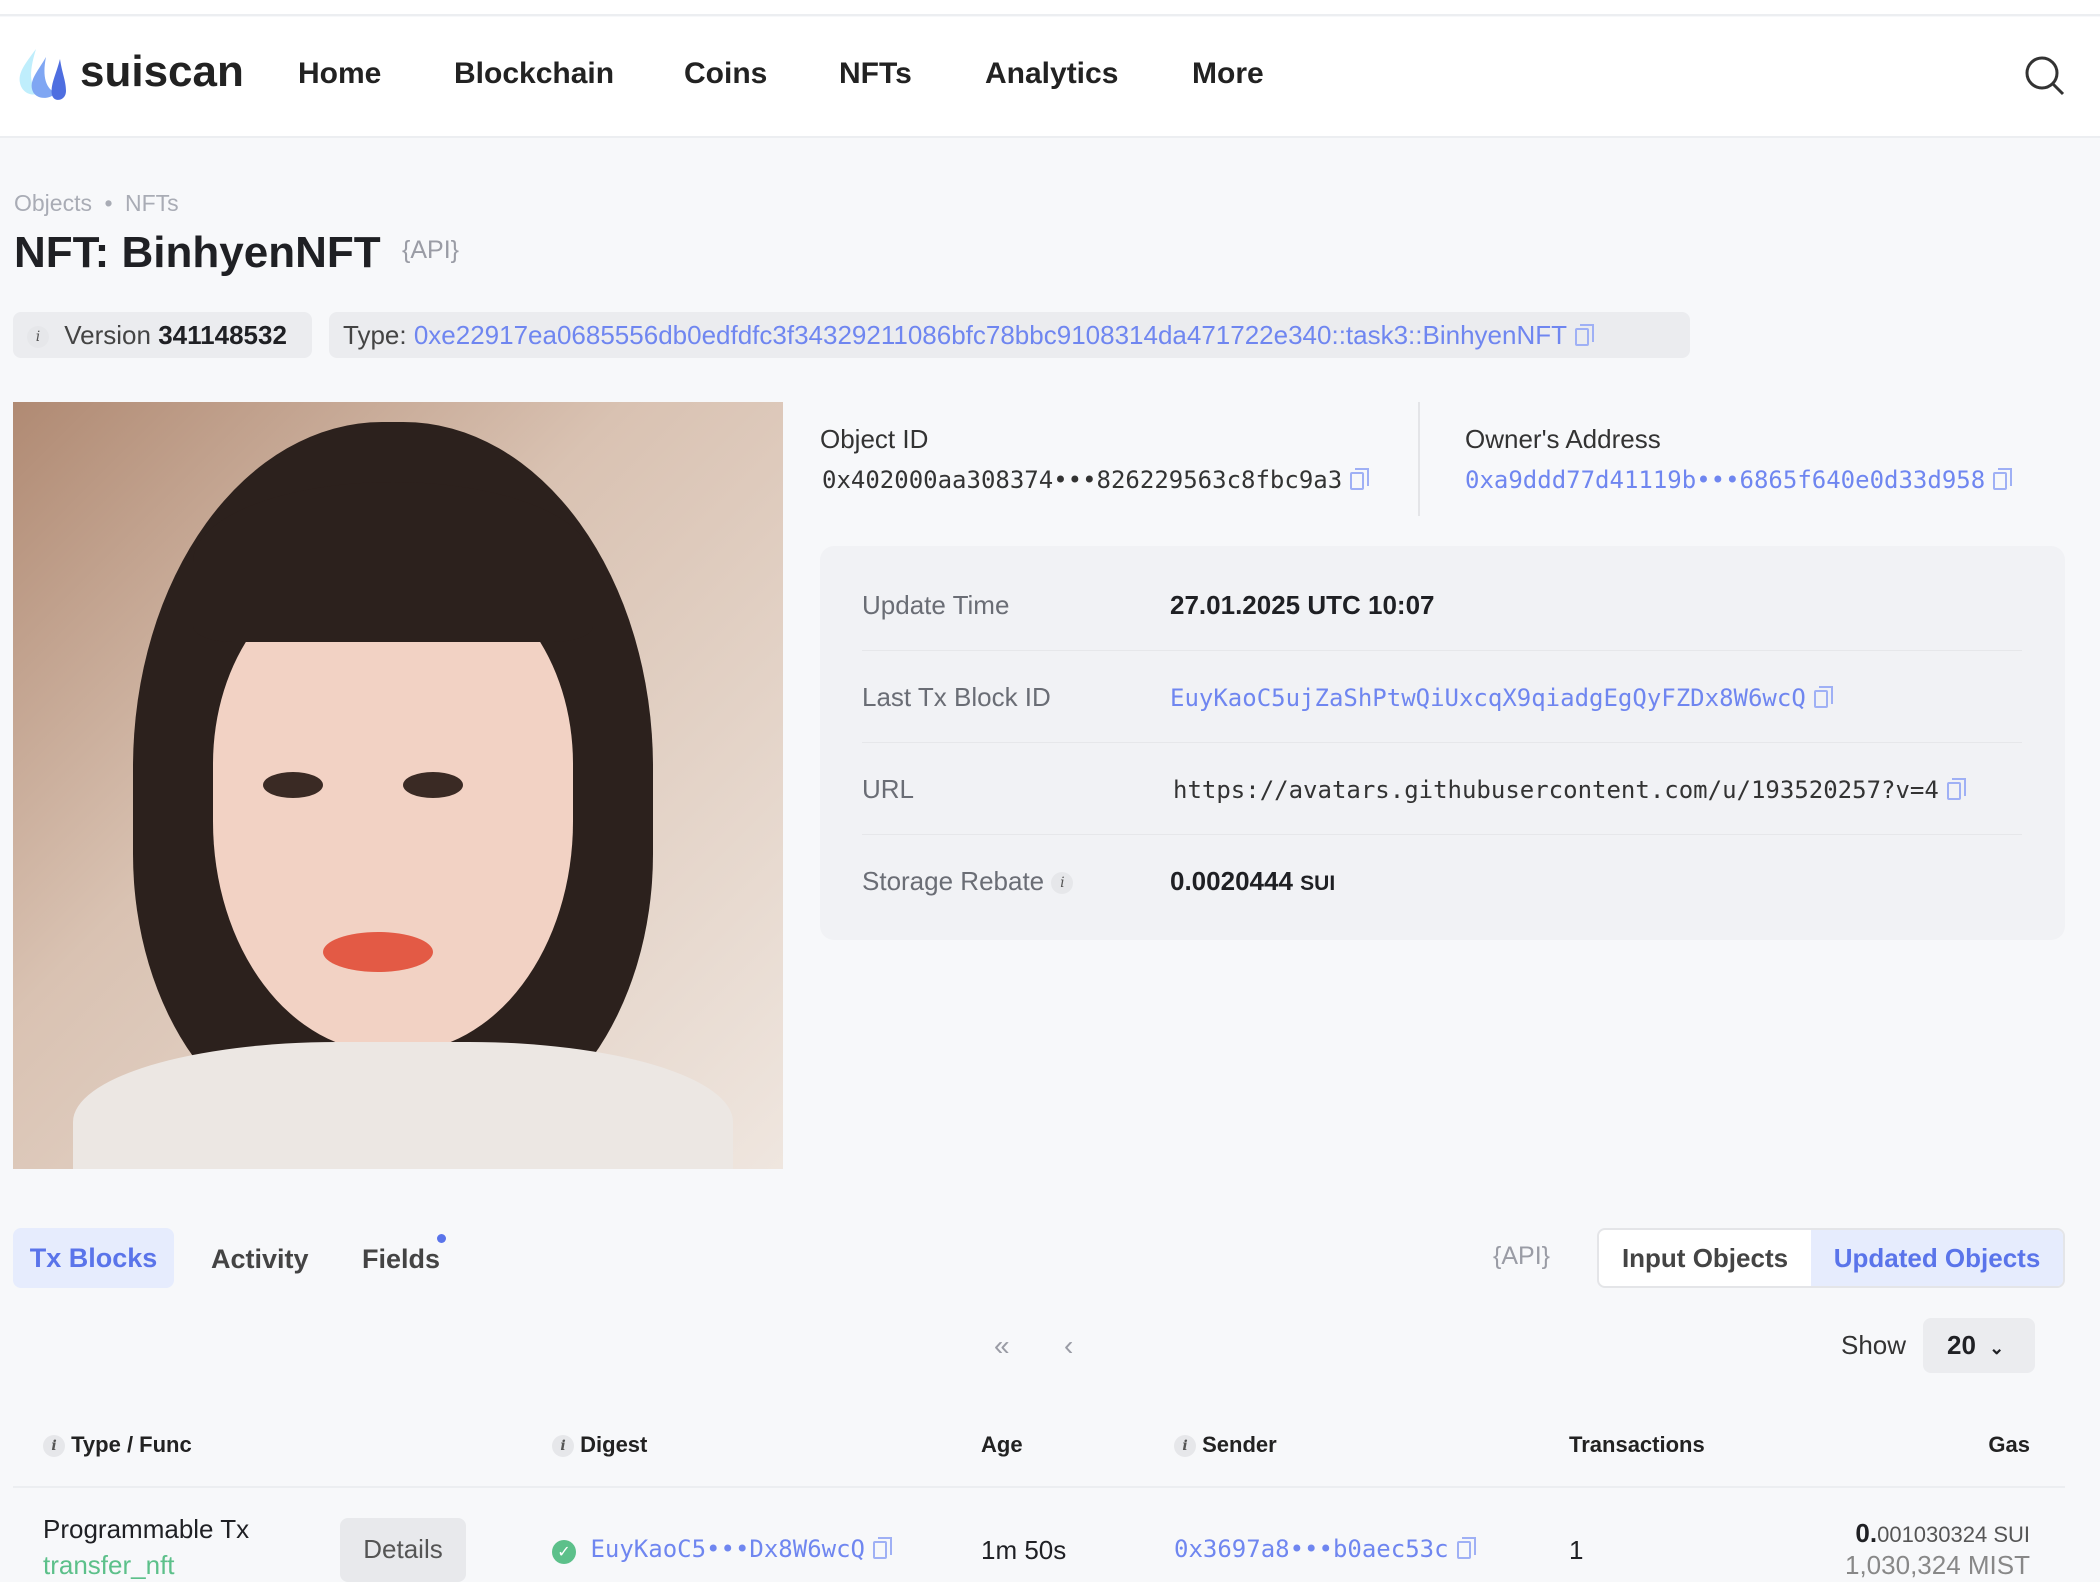  Describe the element at coordinates (1002, 1444) in the screenshot. I see `header-age: Age` at that location.